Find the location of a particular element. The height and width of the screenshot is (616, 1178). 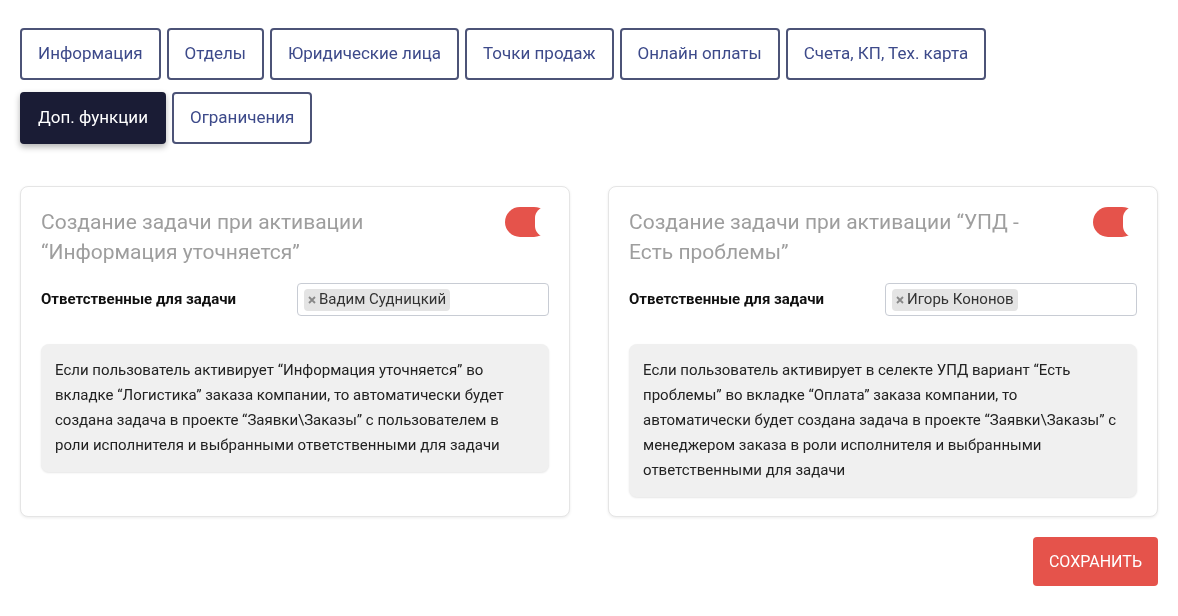

multi-select-field: Игорь Кононов is located at coordinates (1011, 299).